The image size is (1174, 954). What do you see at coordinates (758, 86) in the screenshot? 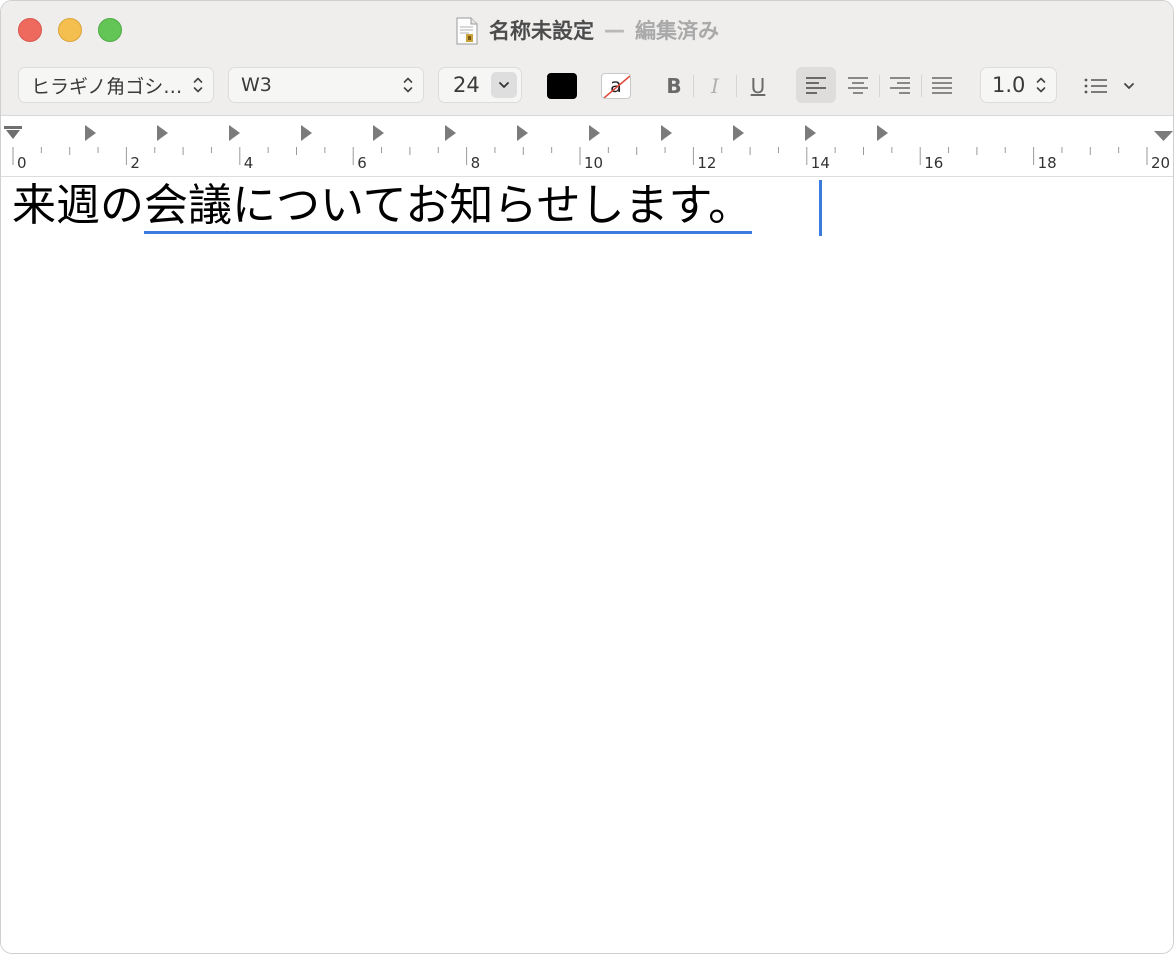
I see `underline-button: U` at bounding box center [758, 86].